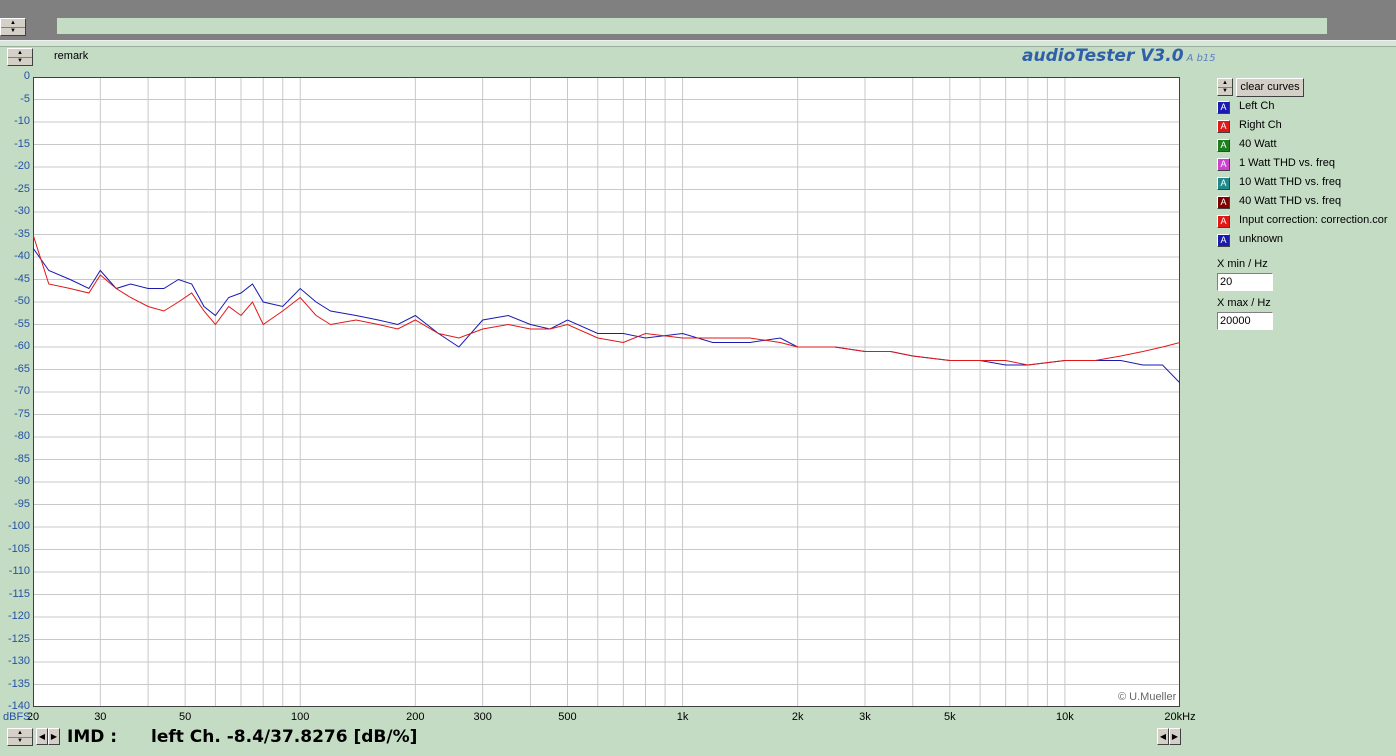 This screenshot has width=1396, height=756. I want to click on x-max-label: X max / Hz, so click(1244, 303).